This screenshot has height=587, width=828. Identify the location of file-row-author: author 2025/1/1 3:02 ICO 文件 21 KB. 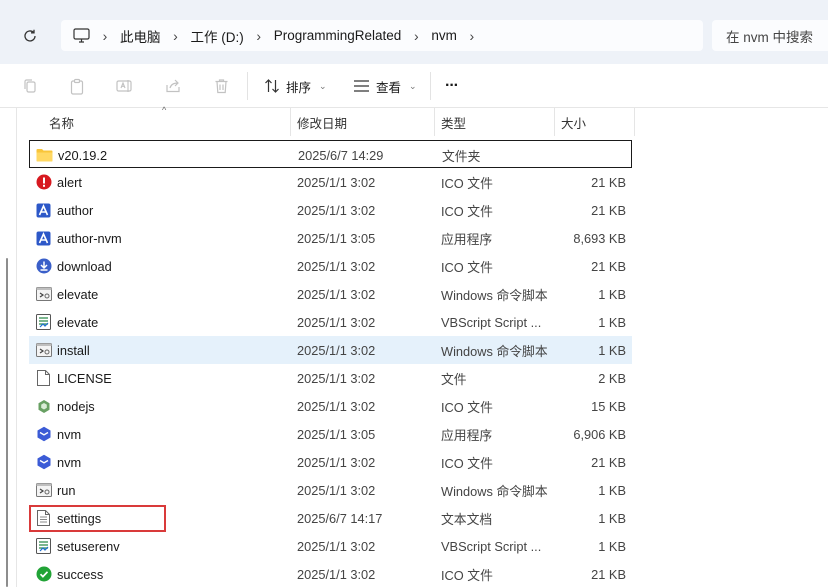
(330, 210).